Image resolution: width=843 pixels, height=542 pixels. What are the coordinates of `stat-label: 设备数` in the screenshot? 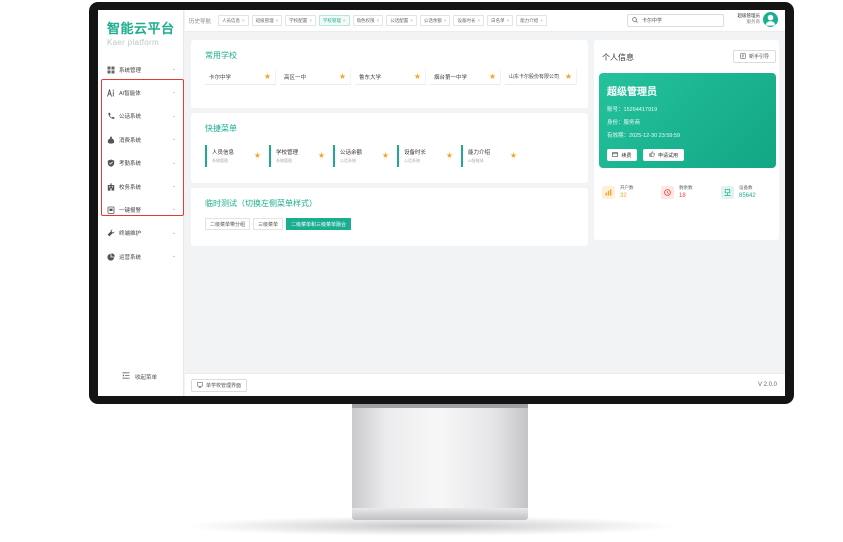 It's located at (746, 187).